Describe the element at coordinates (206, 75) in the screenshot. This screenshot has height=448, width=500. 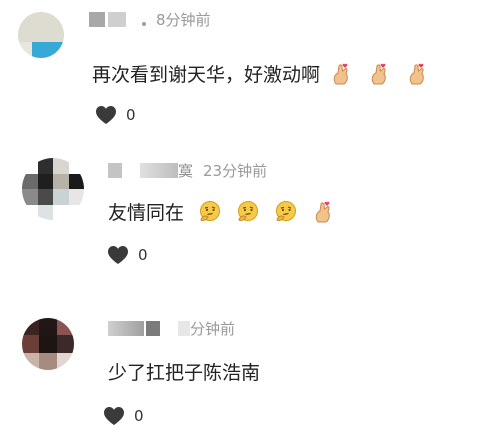
I see `comment-body: 再次看到谢天华，好激动啊` at that location.